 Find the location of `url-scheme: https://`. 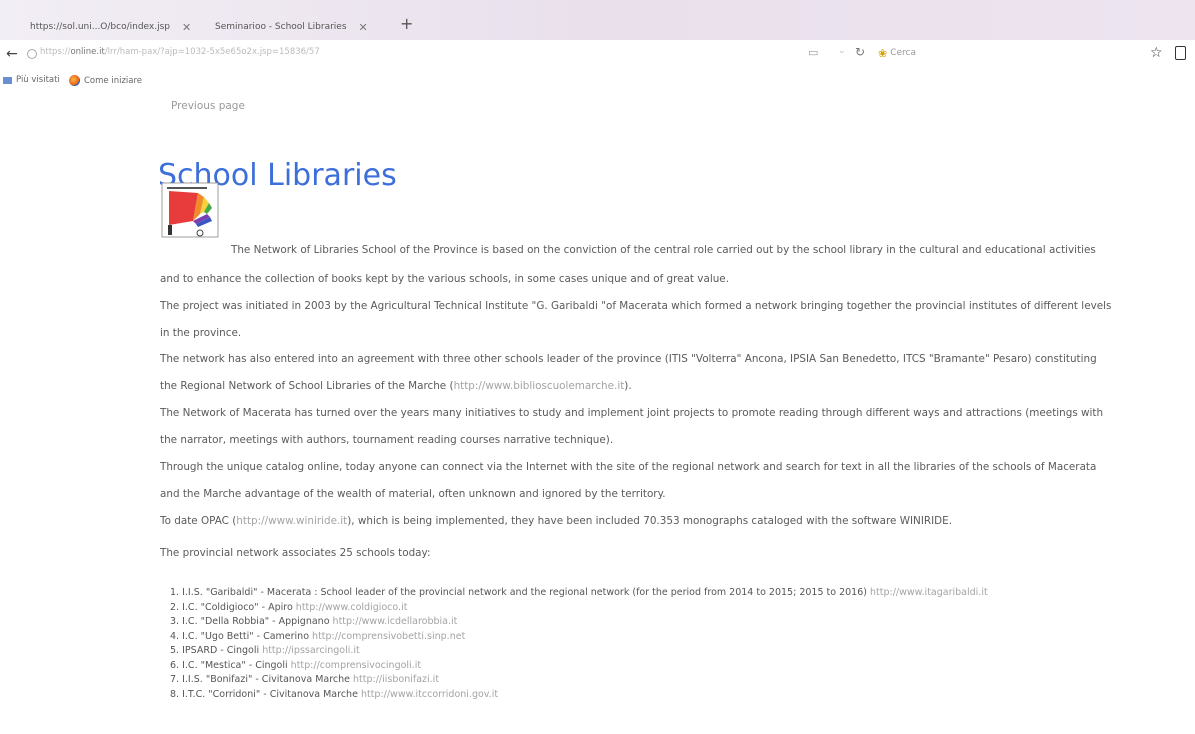

url-scheme: https:// is located at coordinates (55, 52).